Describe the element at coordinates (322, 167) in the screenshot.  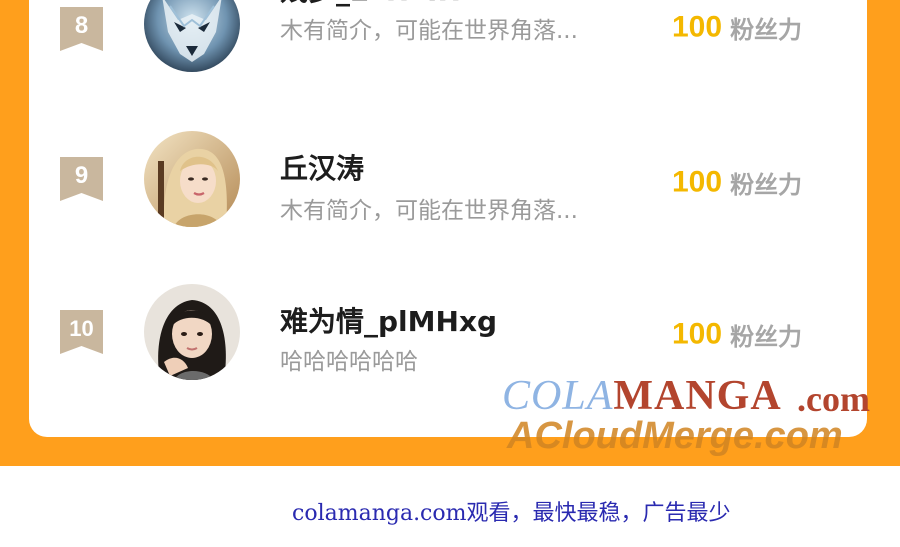
I see `user-name: 丘汉涛` at that location.